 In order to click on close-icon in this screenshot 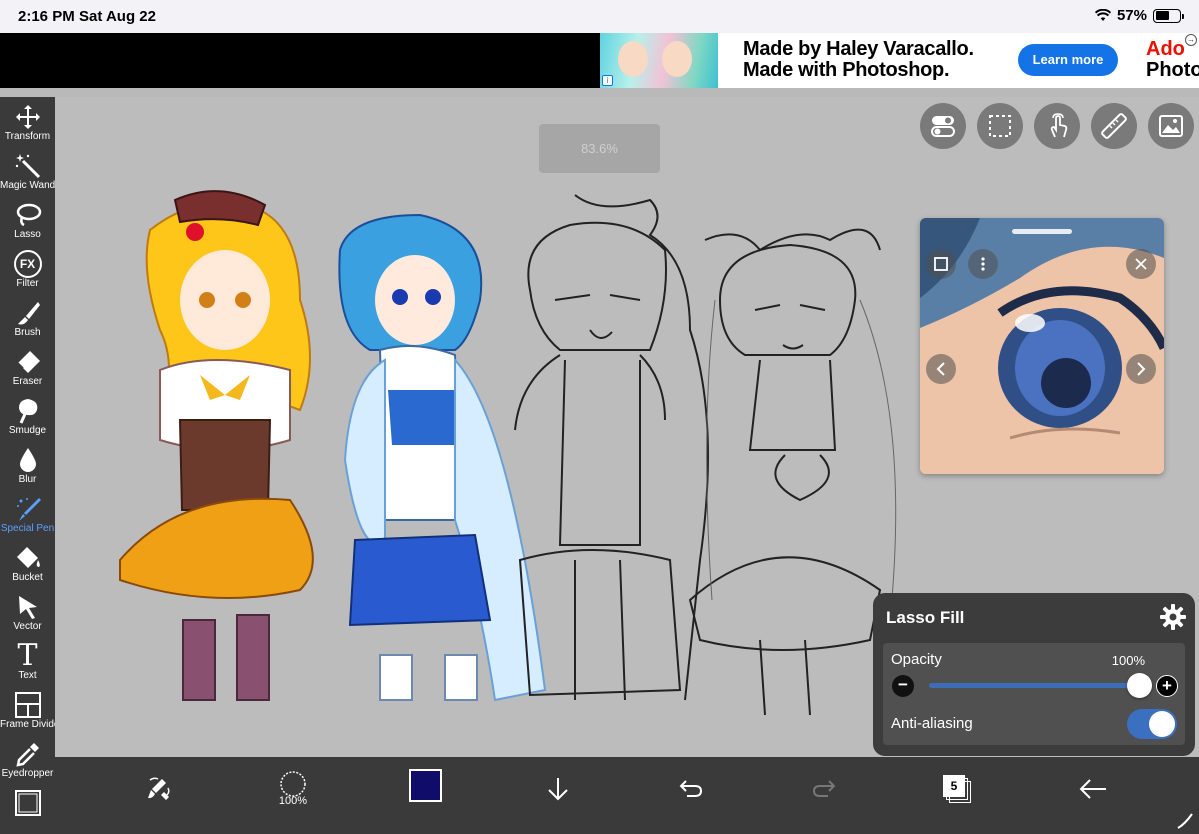, I will do `click(1141, 264)`.